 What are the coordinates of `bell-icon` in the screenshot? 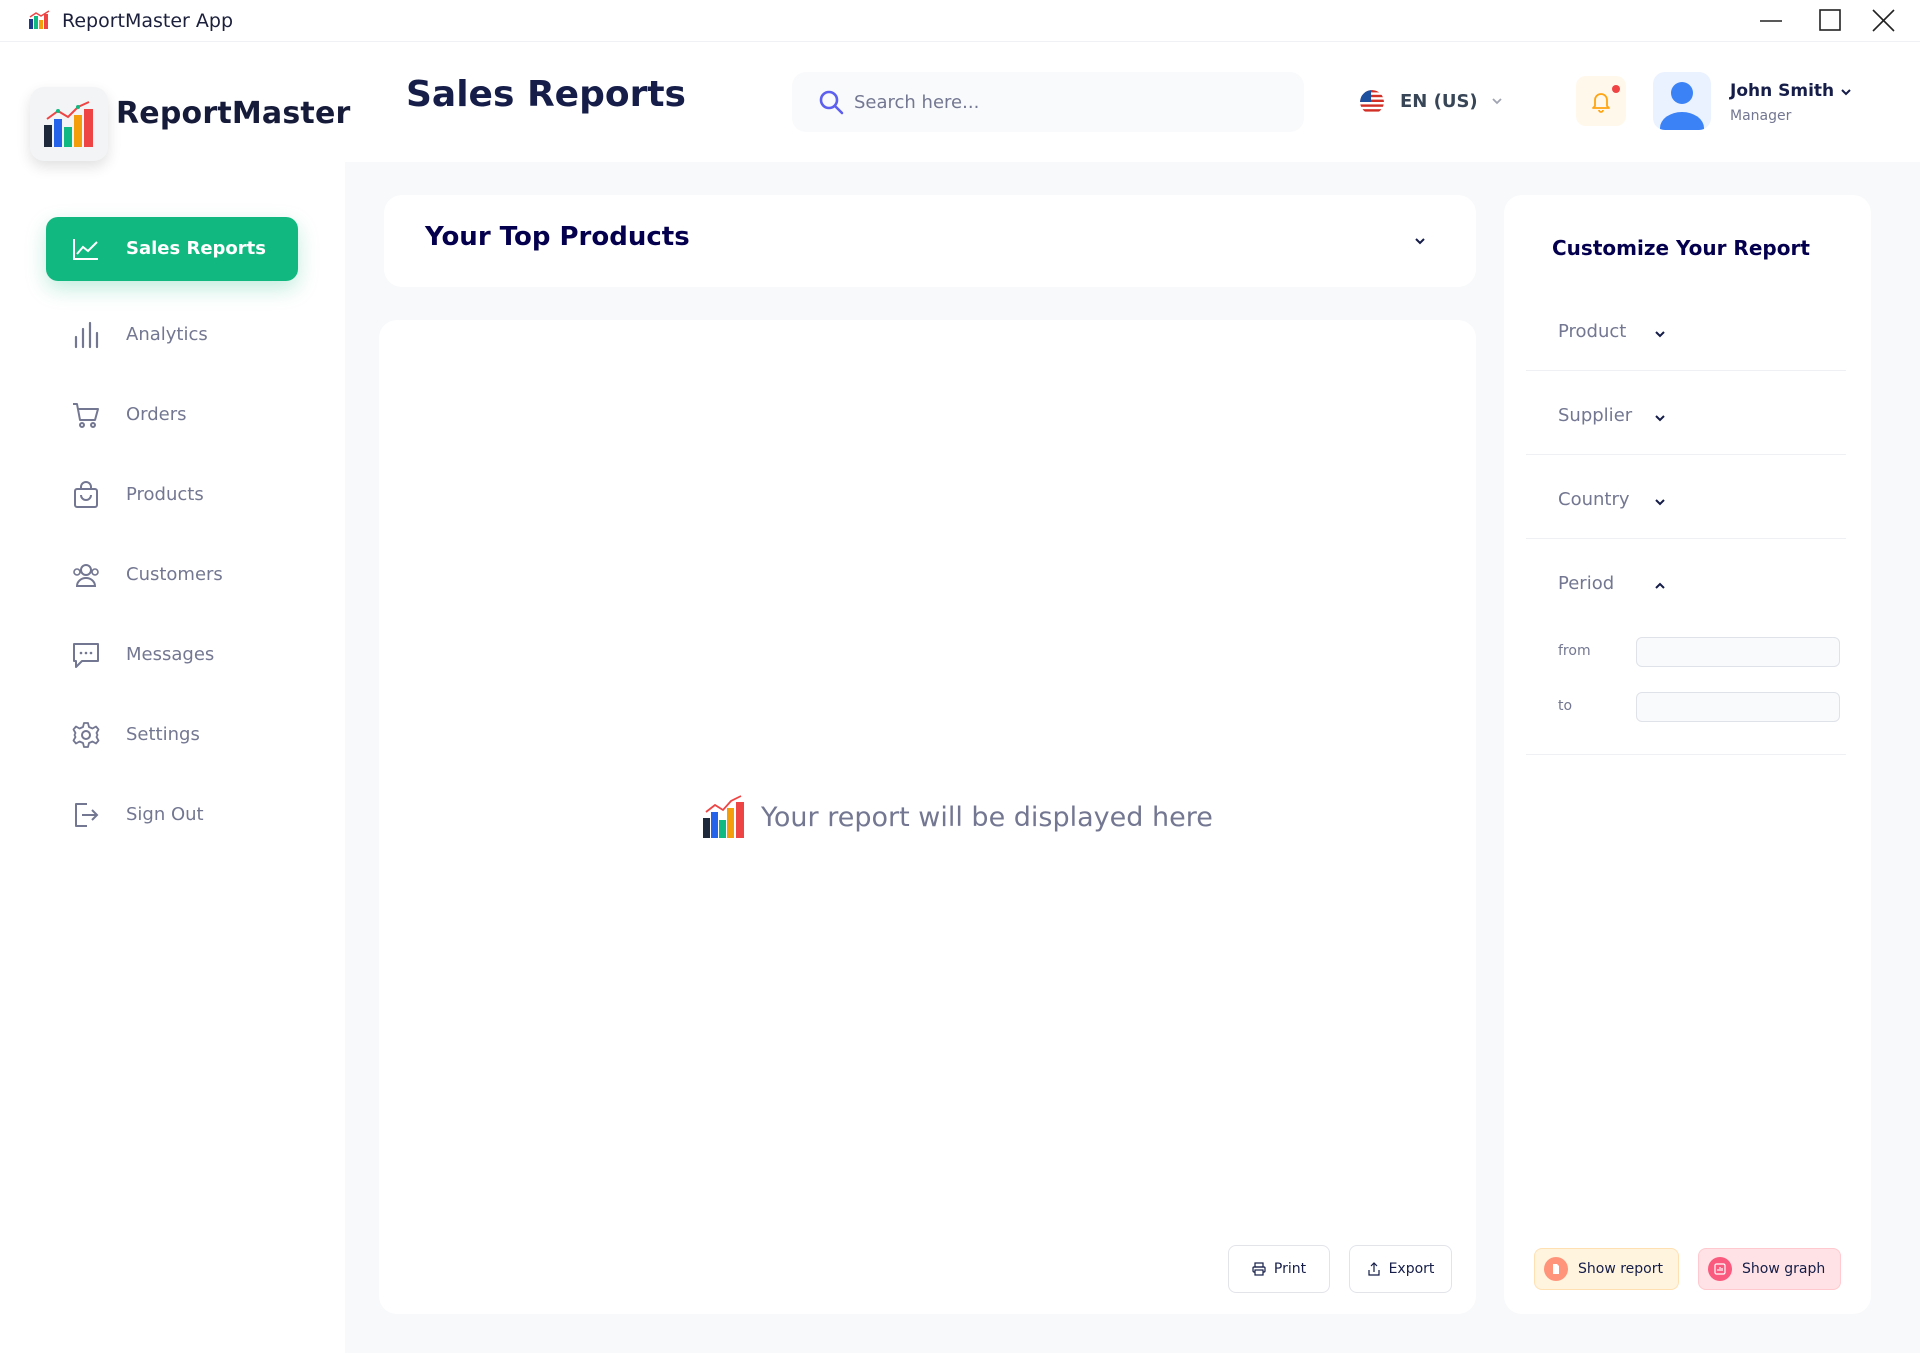 It's located at (1601, 103).